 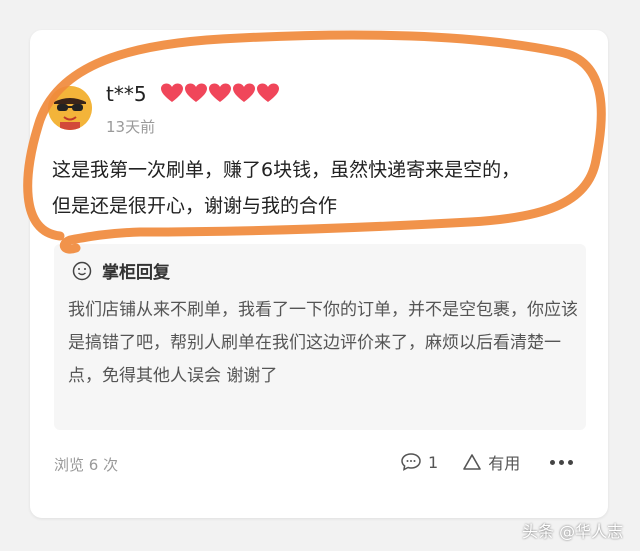 I want to click on view-count: 浏览 6 次, so click(x=86, y=465).